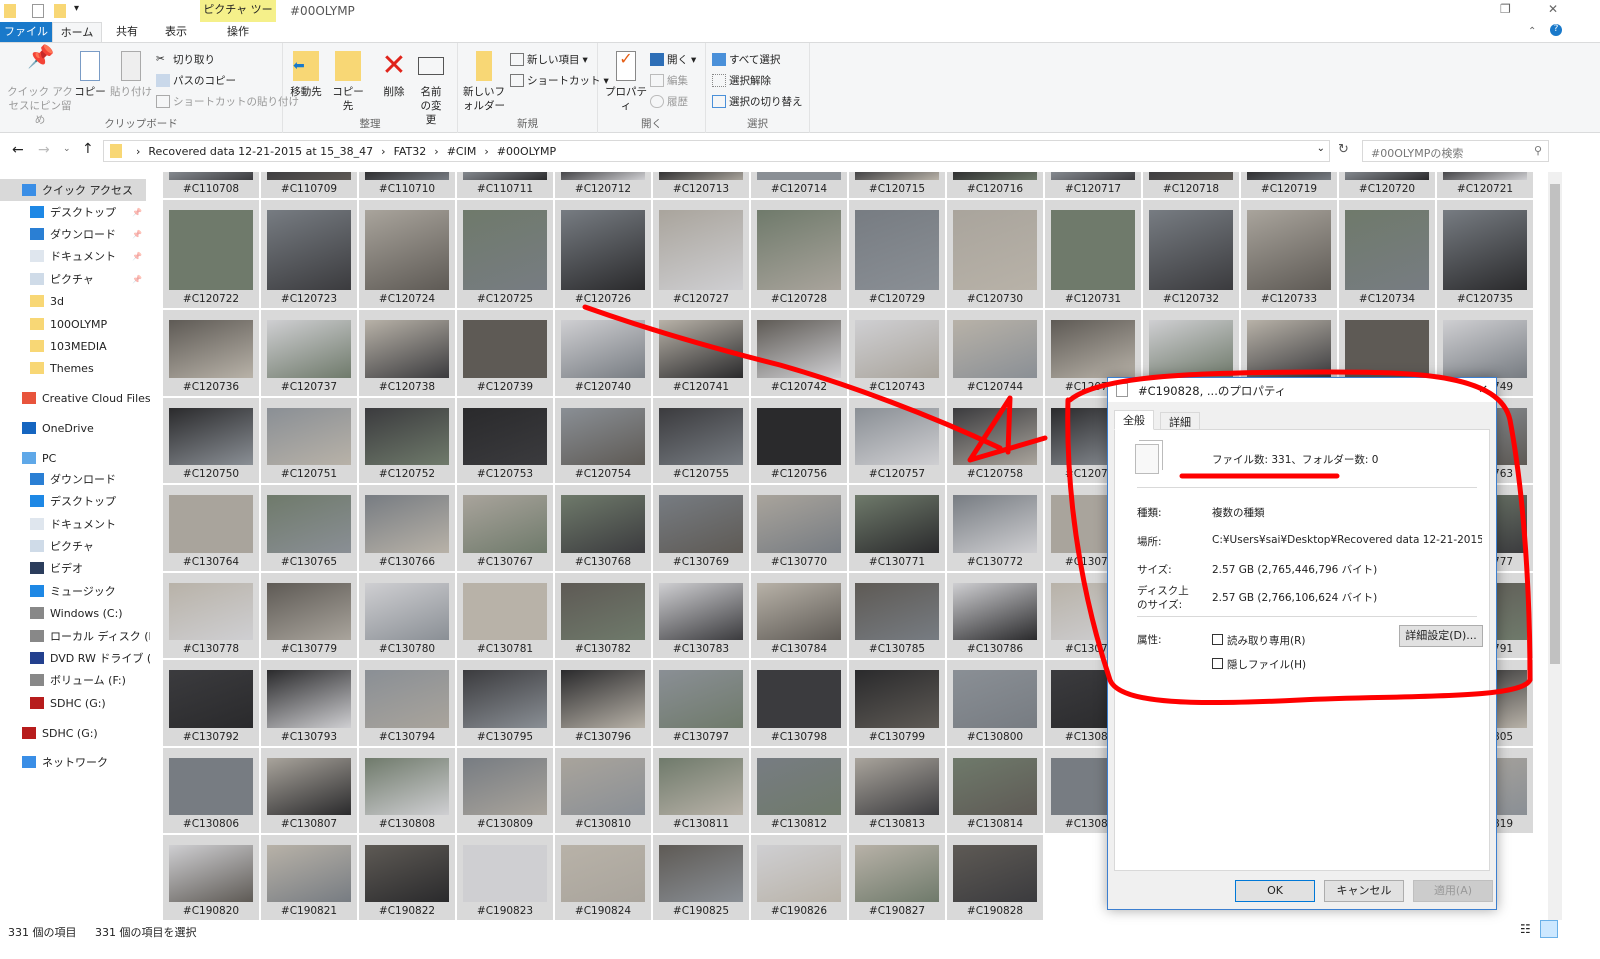 This screenshot has height=959, width=1600. Describe the element at coordinates (757, 101) in the screenshot. I see `invert-selection-button: 選択の切り替え` at that location.